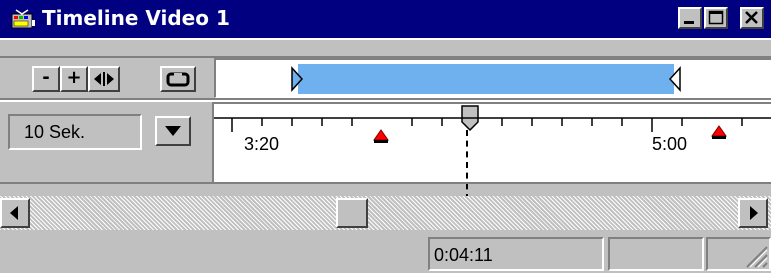 This screenshot has width=771, height=273. What do you see at coordinates (297, 79) in the screenshot?
I see `in-point-icon` at bounding box center [297, 79].